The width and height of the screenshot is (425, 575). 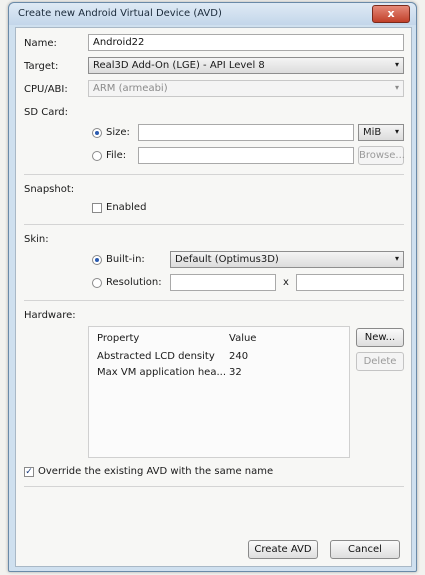 I want to click on skin-resolution-label: Resolution:, so click(x=134, y=282).